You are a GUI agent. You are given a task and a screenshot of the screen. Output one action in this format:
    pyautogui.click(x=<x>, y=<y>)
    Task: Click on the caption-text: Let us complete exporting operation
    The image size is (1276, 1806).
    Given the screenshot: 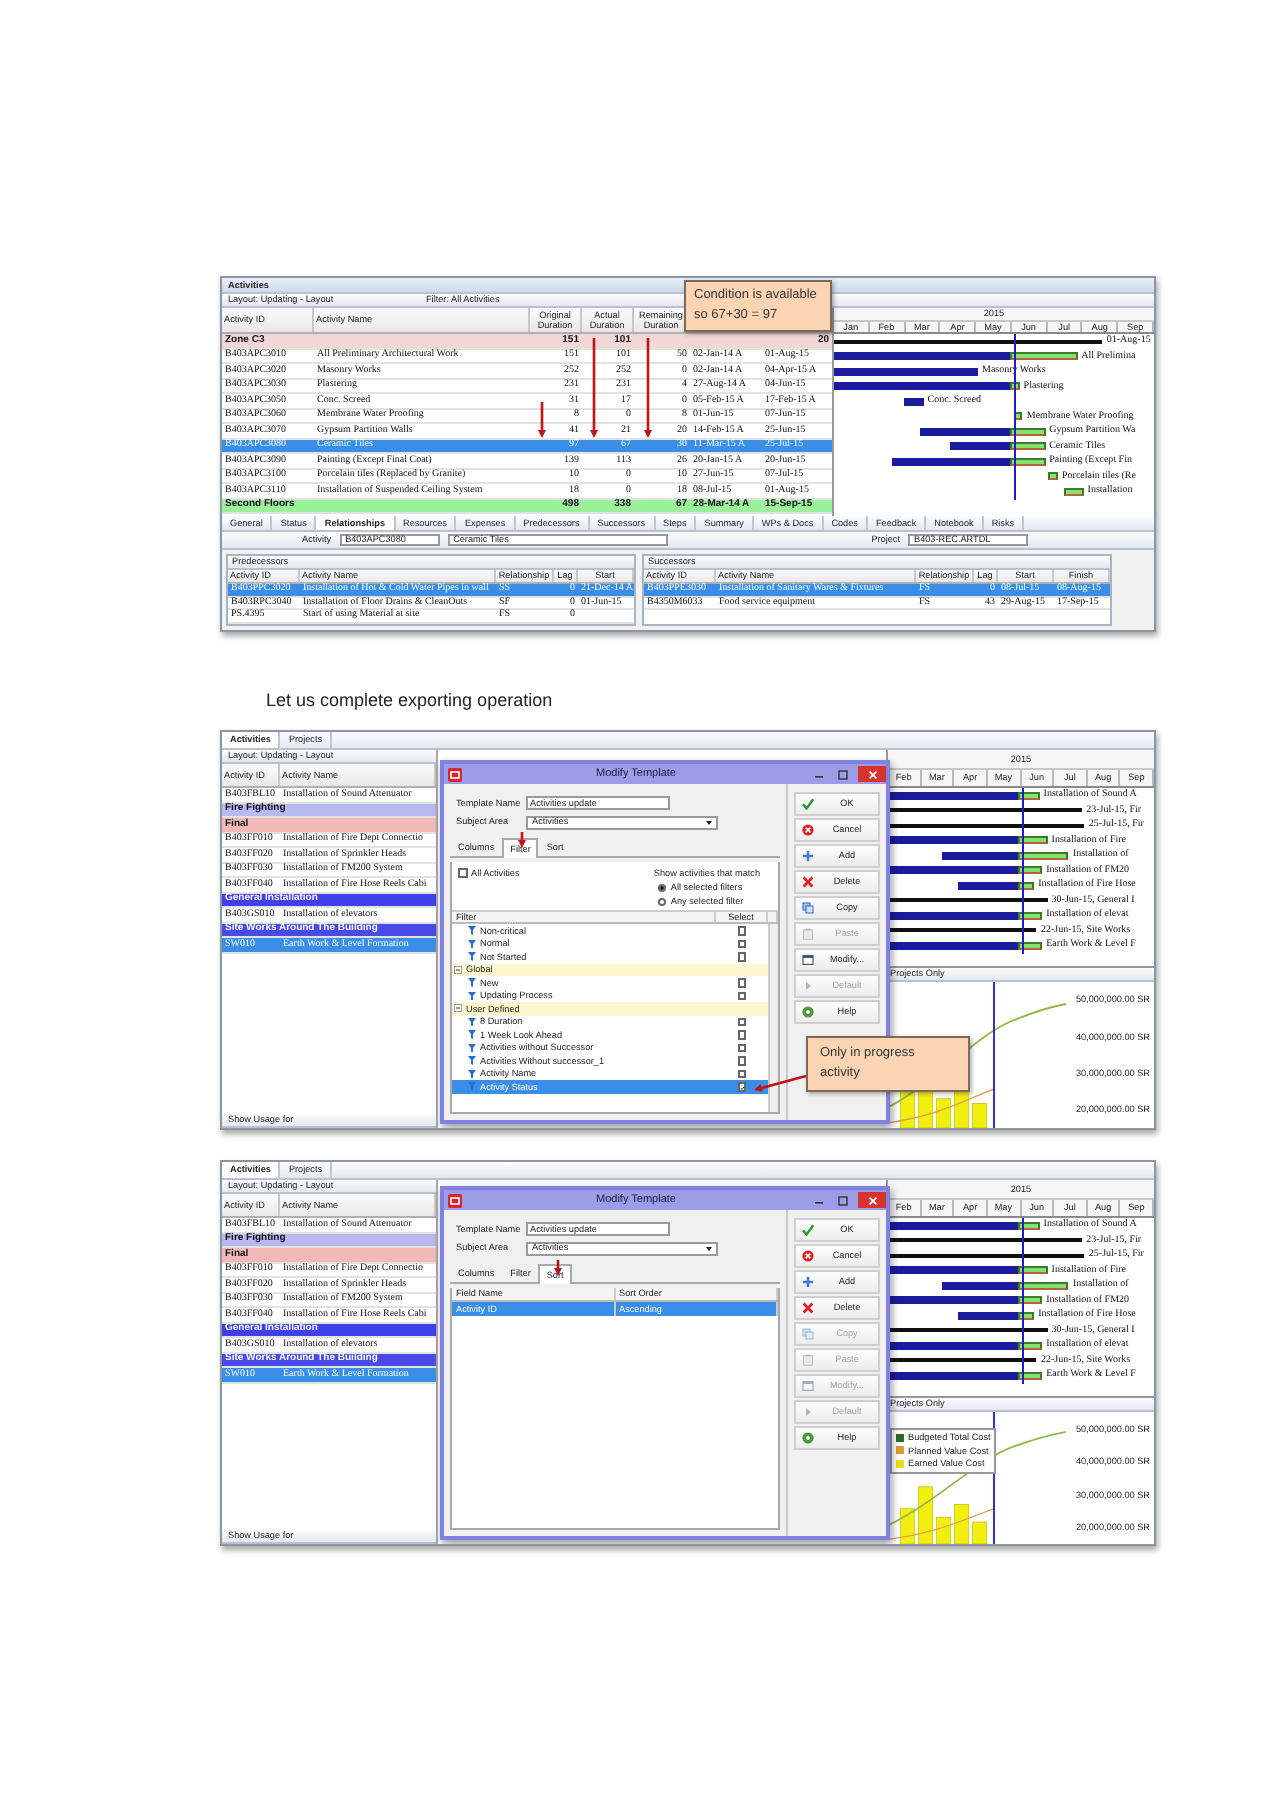 What is the action you would take?
    pyautogui.click(x=410, y=701)
    